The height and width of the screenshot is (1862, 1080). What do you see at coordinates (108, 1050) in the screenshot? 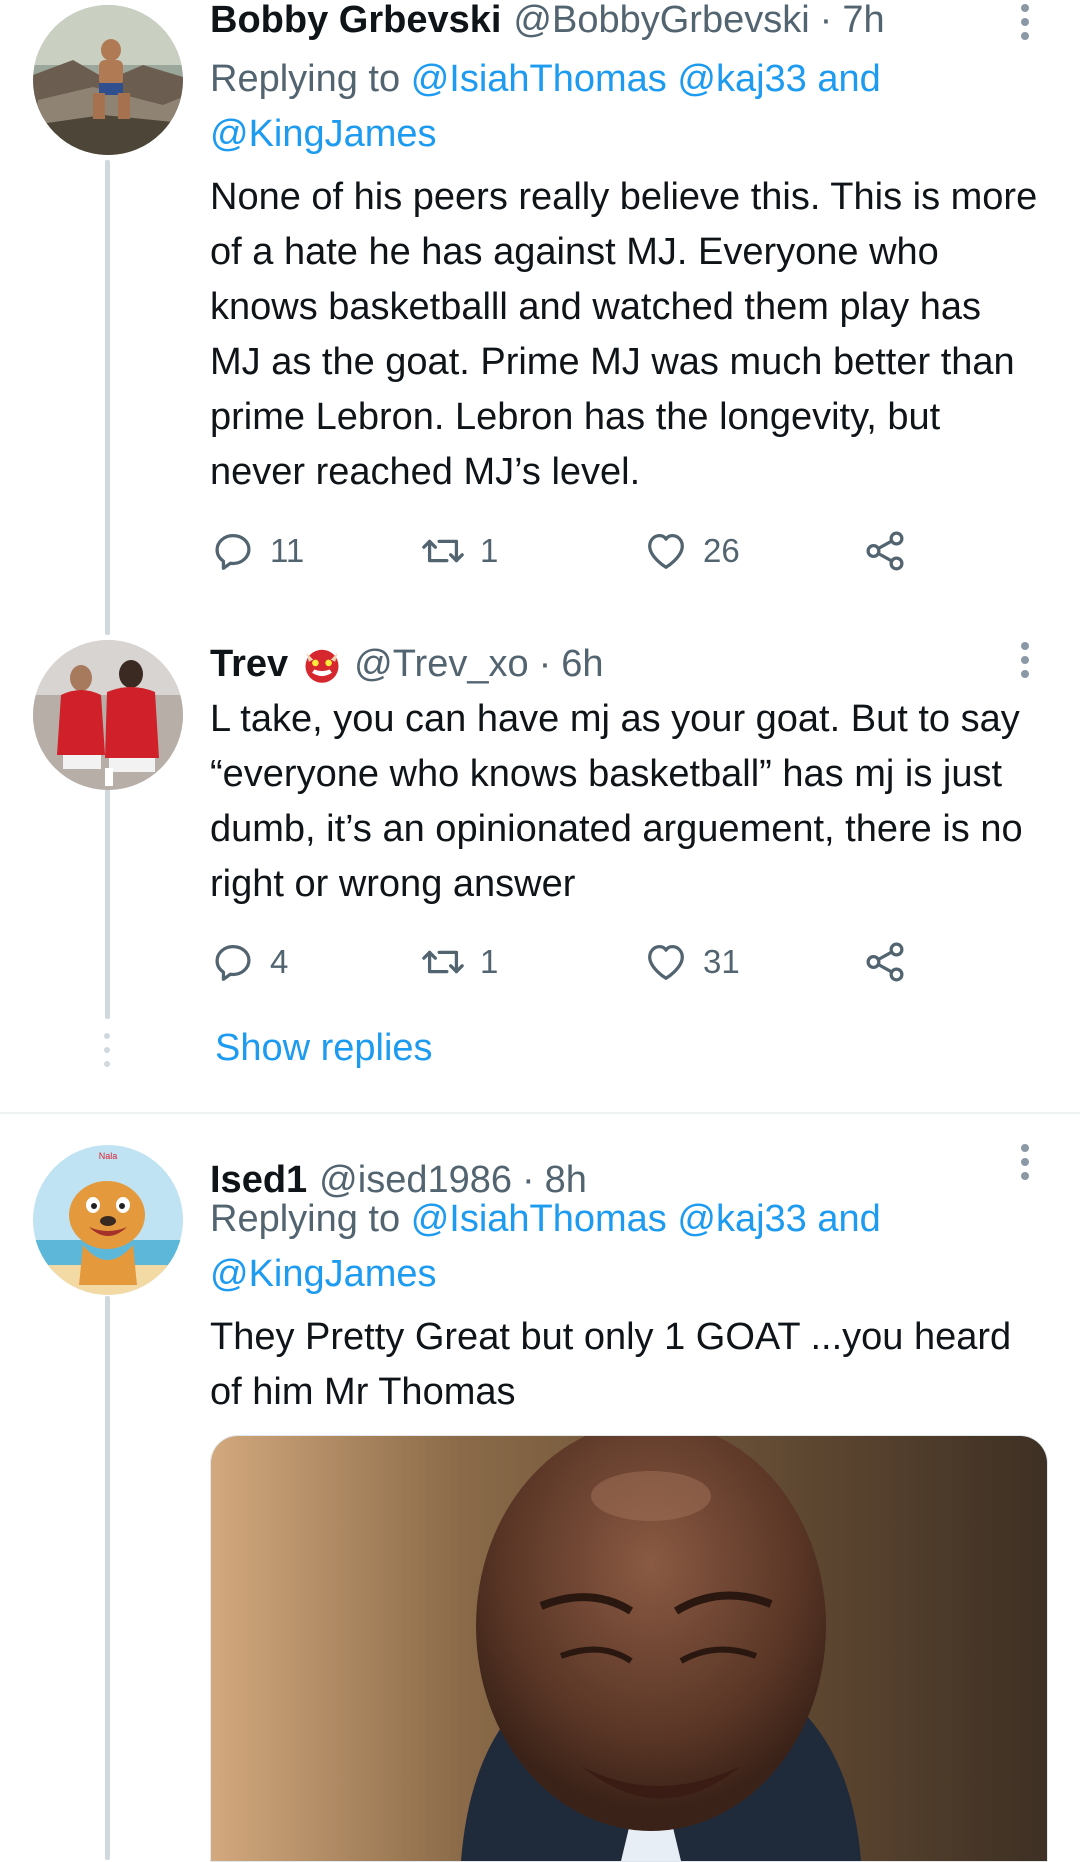
I see `thread-continuation-dots` at bounding box center [108, 1050].